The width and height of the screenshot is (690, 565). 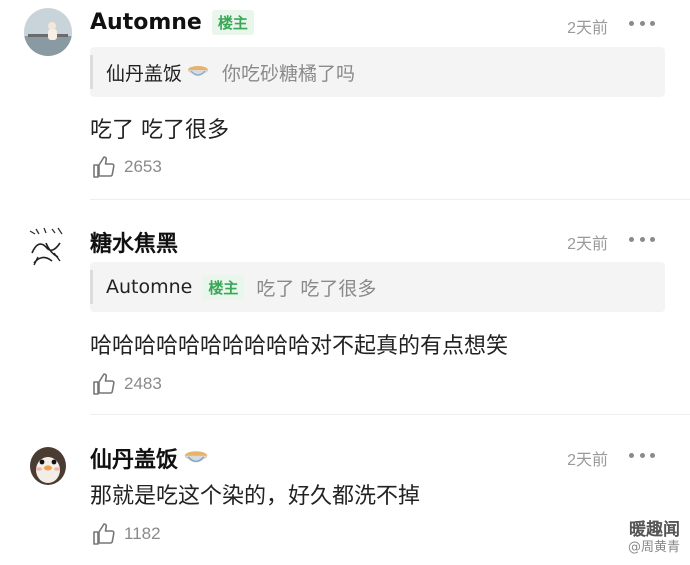 I want to click on comment-text: 吃了 吃了很多, so click(x=159, y=130).